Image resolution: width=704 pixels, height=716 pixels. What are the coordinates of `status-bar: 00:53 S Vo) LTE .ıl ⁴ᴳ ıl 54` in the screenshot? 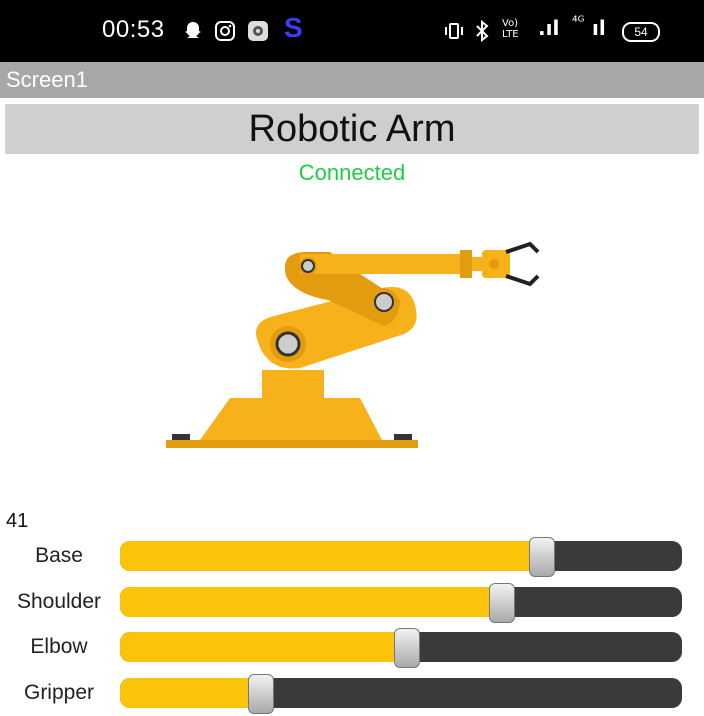 It's located at (352, 31).